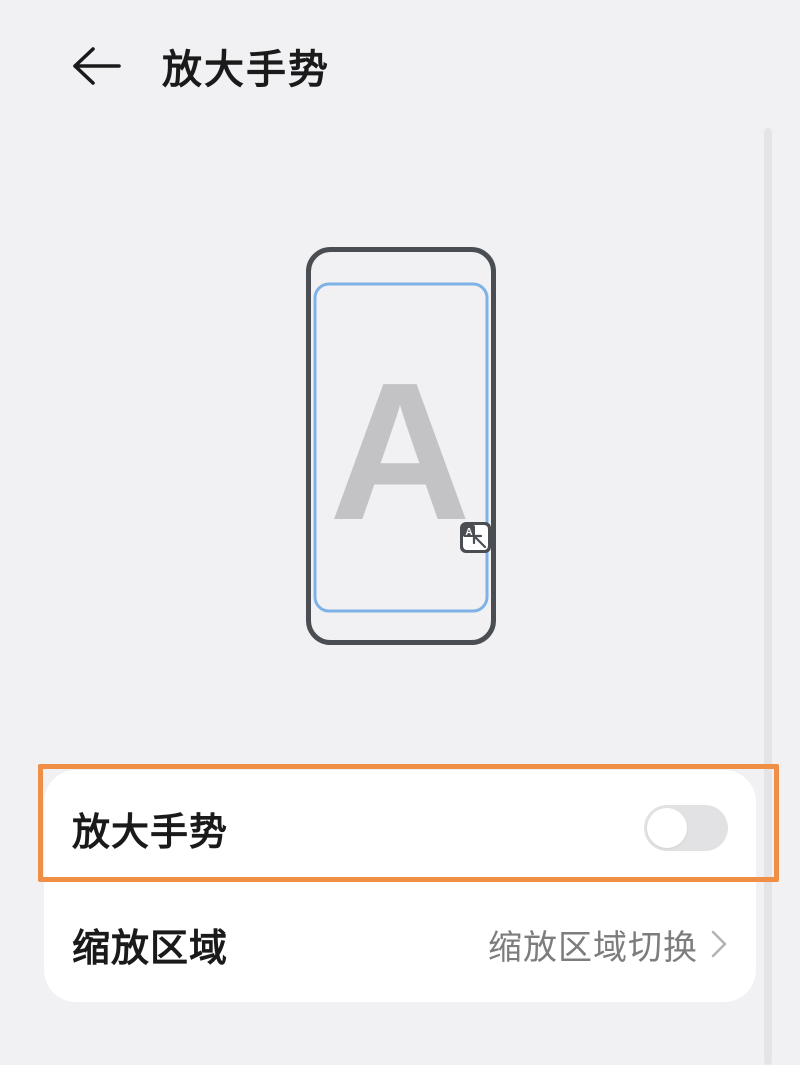  I want to click on magnify-gesture-icon: A, so click(475, 537).